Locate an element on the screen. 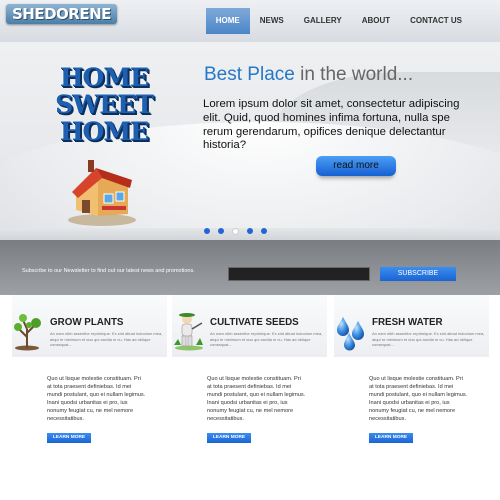 This screenshot has height=500, width=500. main-nav: HOME NEWS GALLERY ABOUT CONTACT US is located at coordinates (338, 21).